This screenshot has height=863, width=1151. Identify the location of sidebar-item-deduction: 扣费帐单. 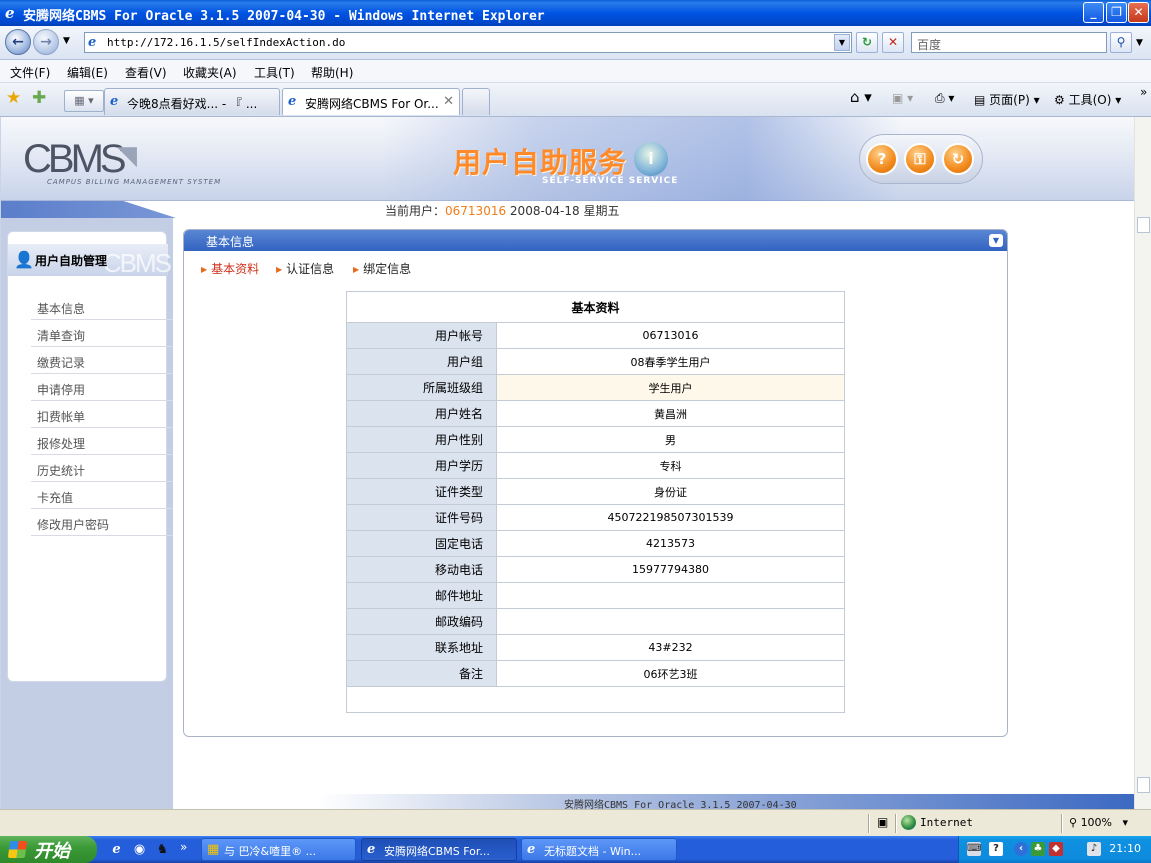
(102, 414).